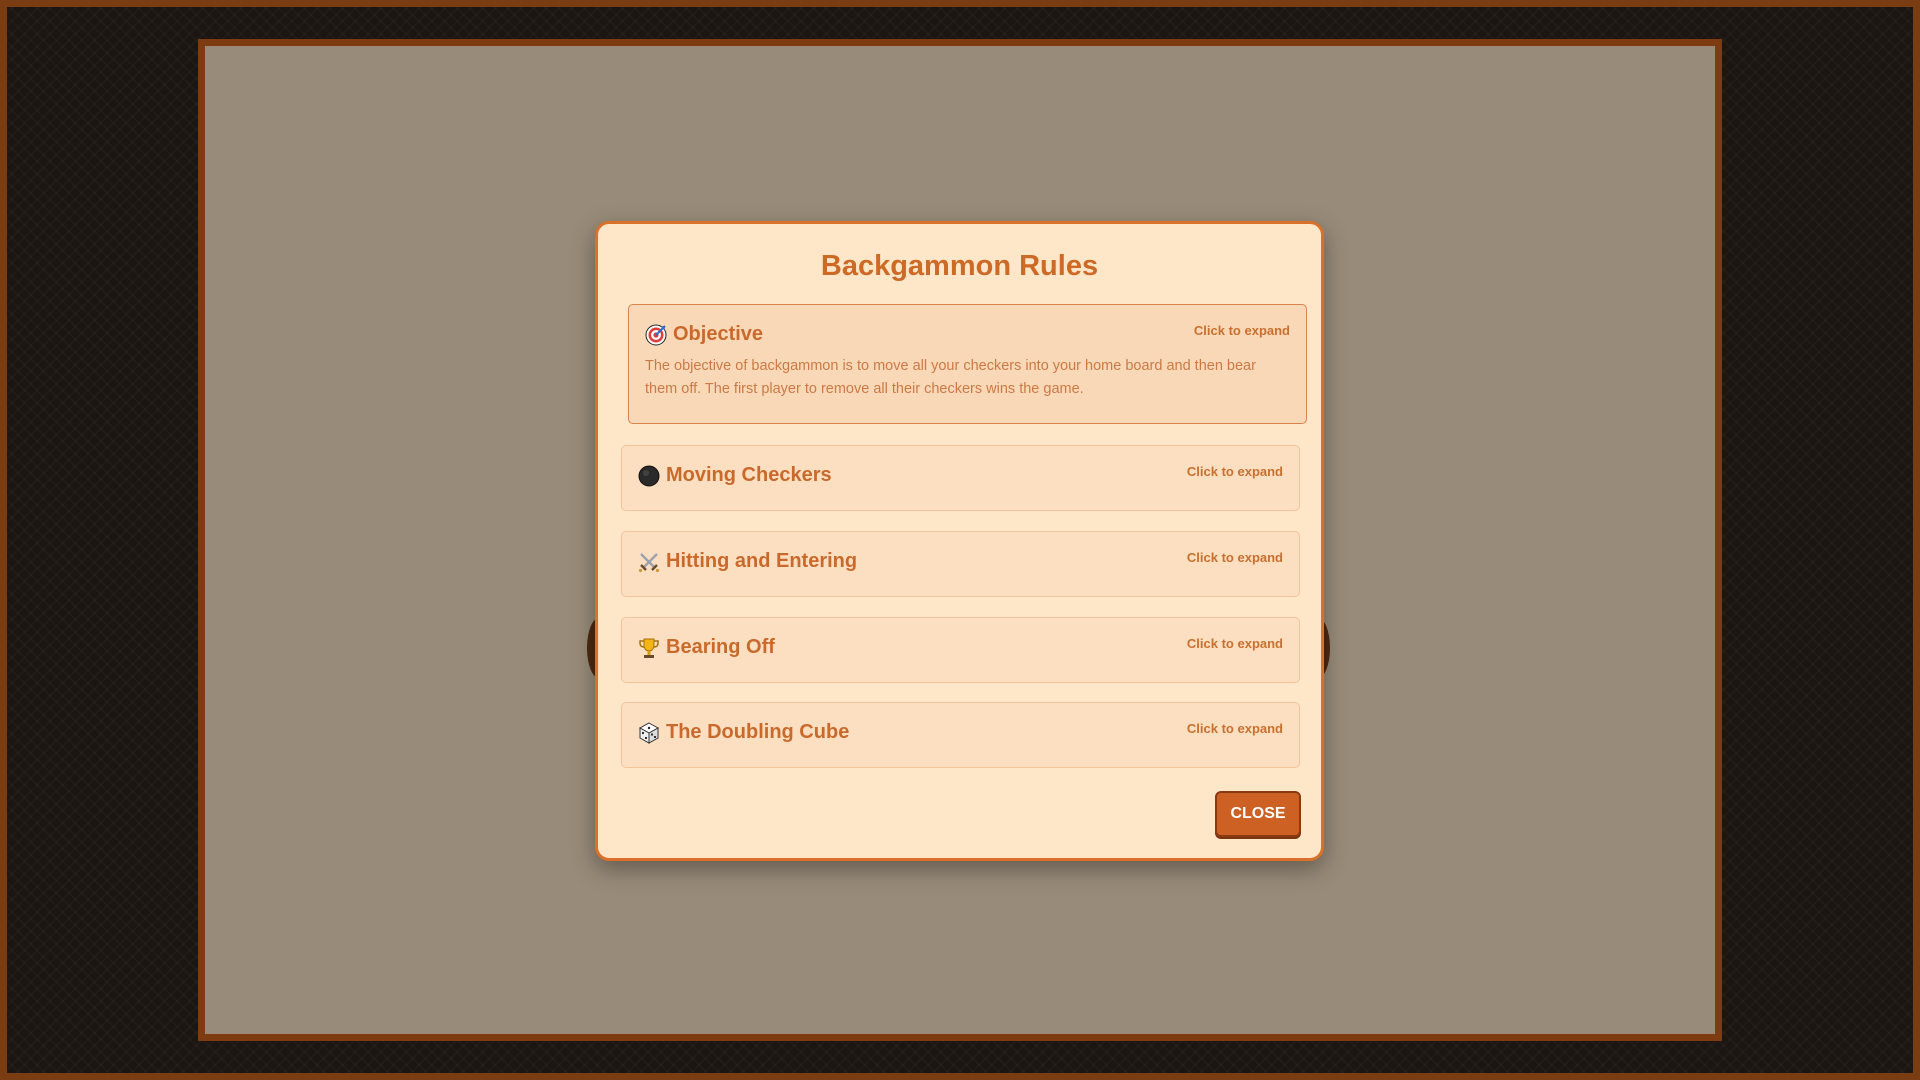 This screenshot has width=1920, height=1080. I want to click on section-doubling-cube: The Doubling Cube Click to expand, so click(960, 735).